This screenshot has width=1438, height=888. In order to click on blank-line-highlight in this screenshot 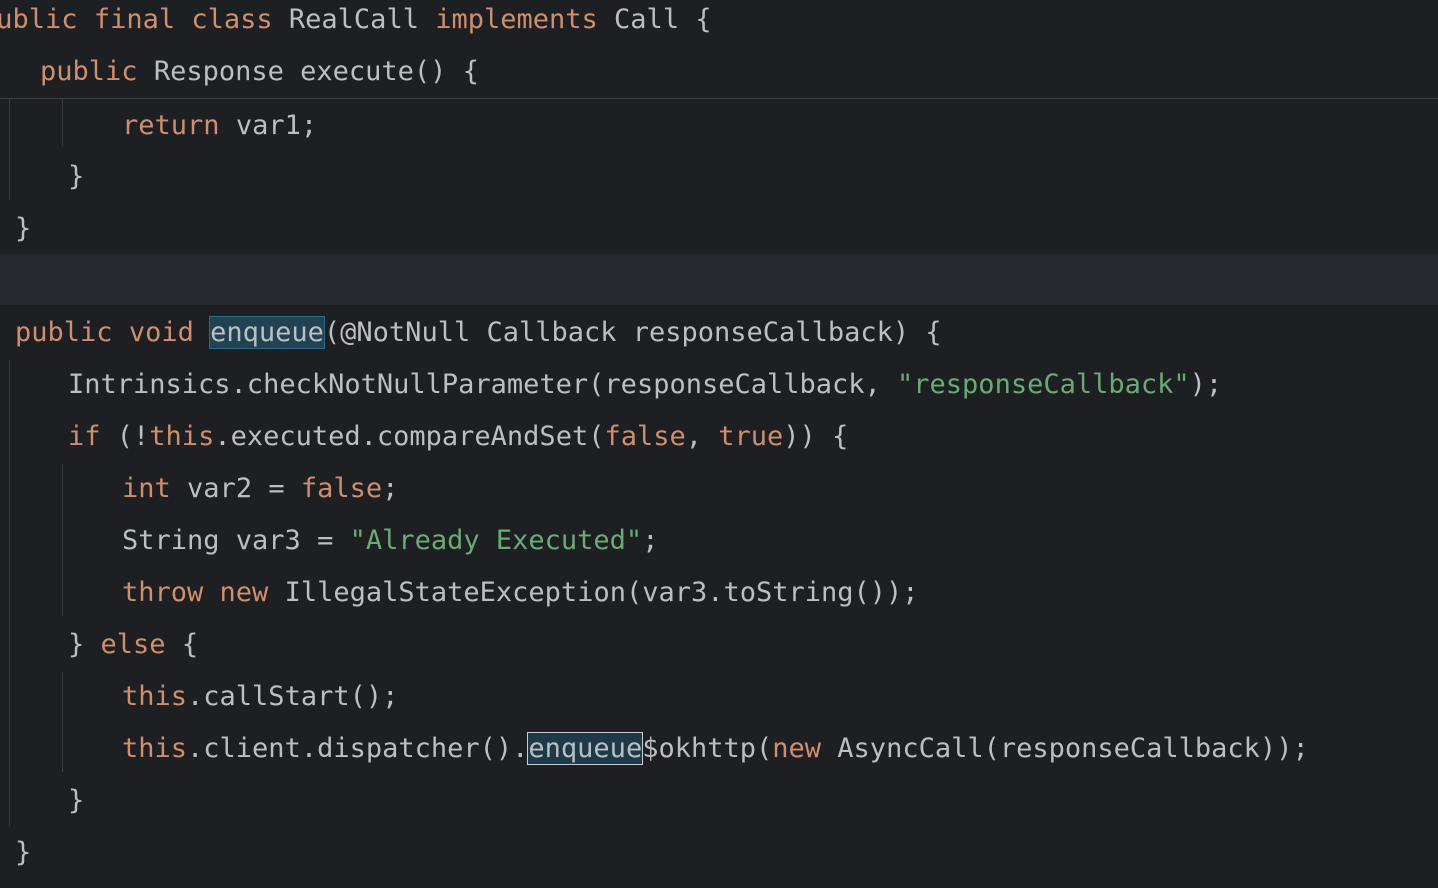, I will do `click(719, 279)`.